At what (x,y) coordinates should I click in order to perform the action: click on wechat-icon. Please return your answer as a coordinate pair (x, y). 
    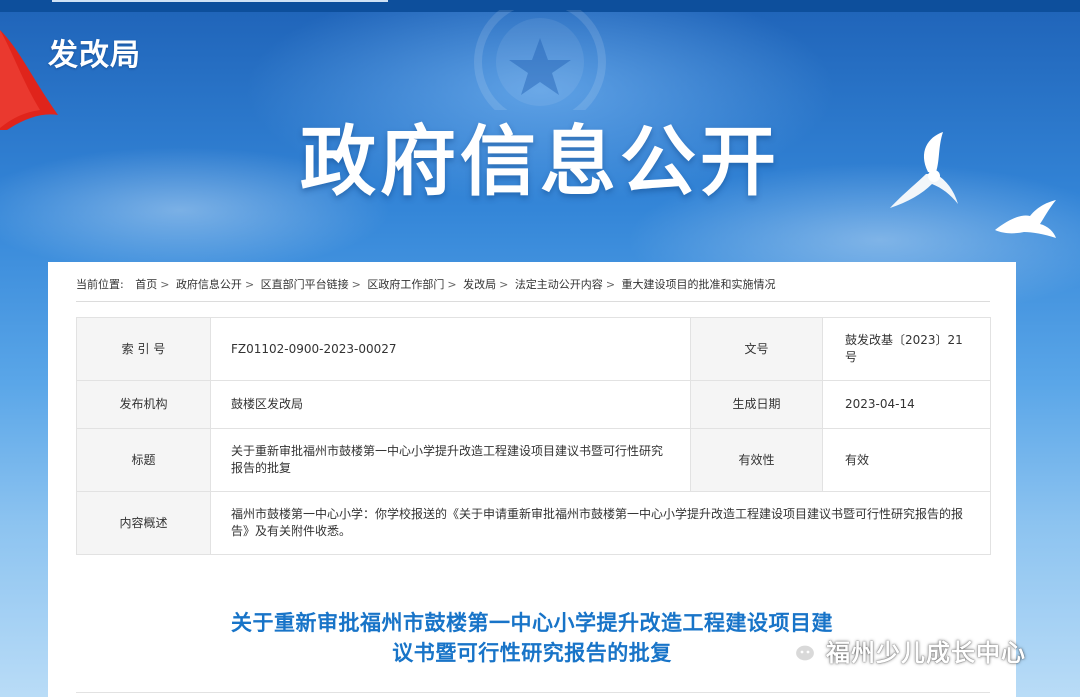
    Looking at the image, I should click on (798, 650).